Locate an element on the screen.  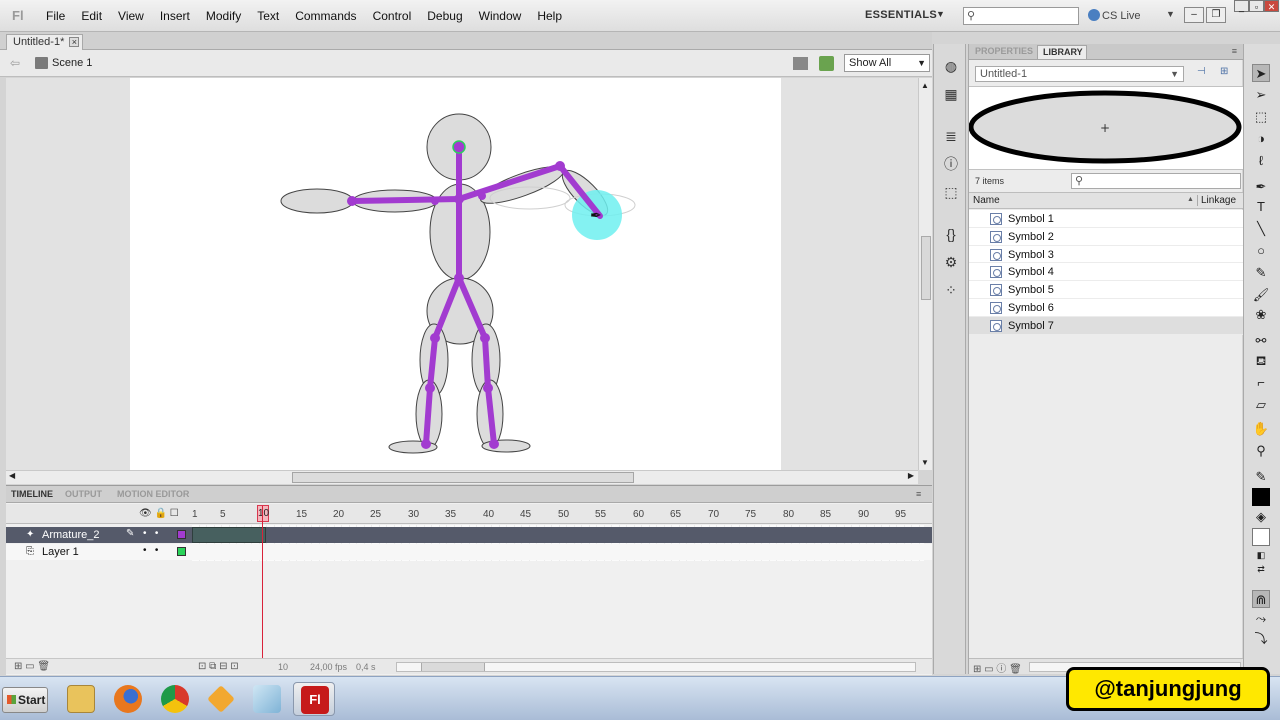
layer-name: Layer 1 is located at coordinates (60, 552).